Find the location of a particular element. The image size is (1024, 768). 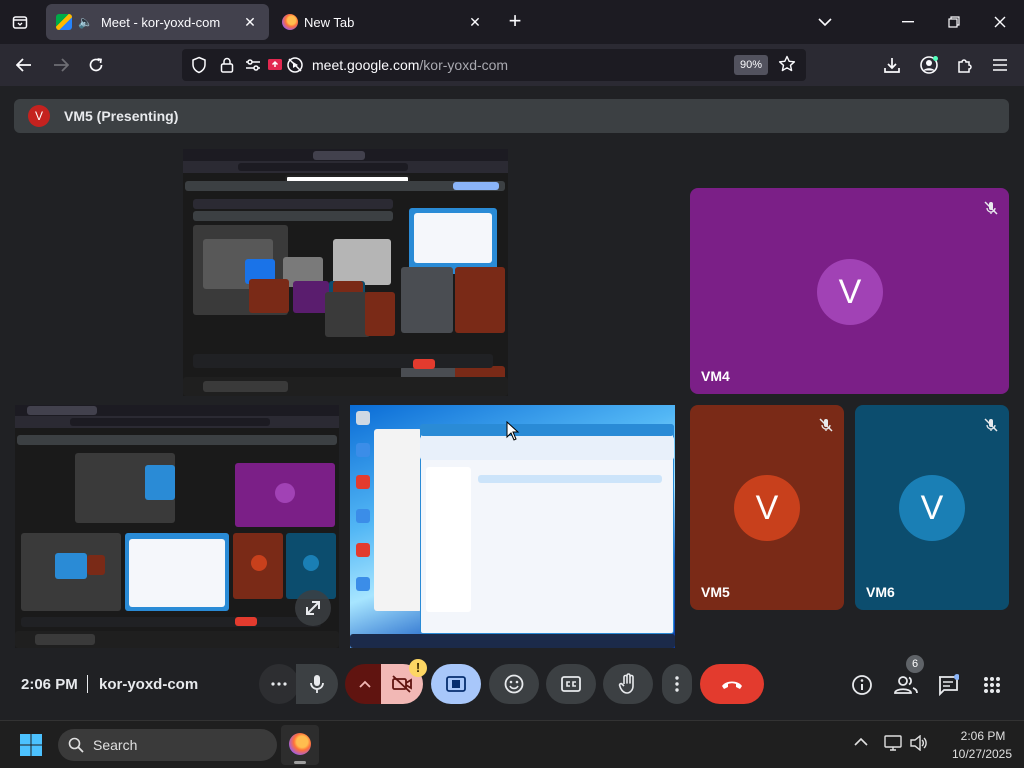

more-horizontal-icon is located at coordinates (279, 684).